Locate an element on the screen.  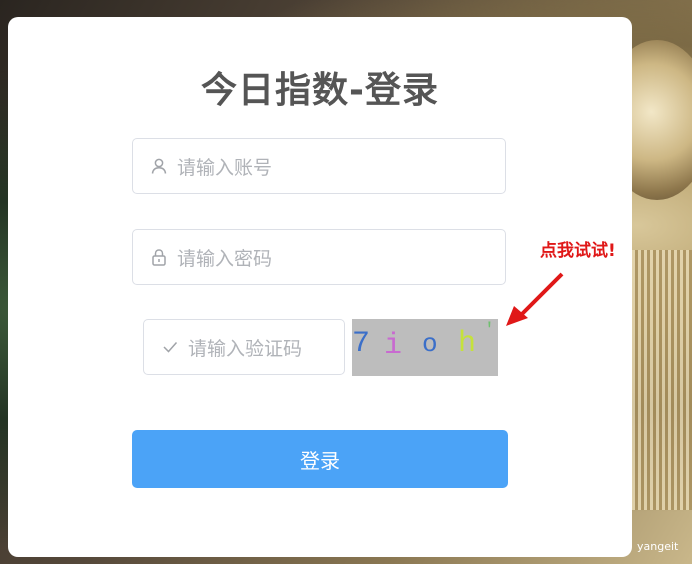
watermark: yangeit is located at coordinates (658, 546).